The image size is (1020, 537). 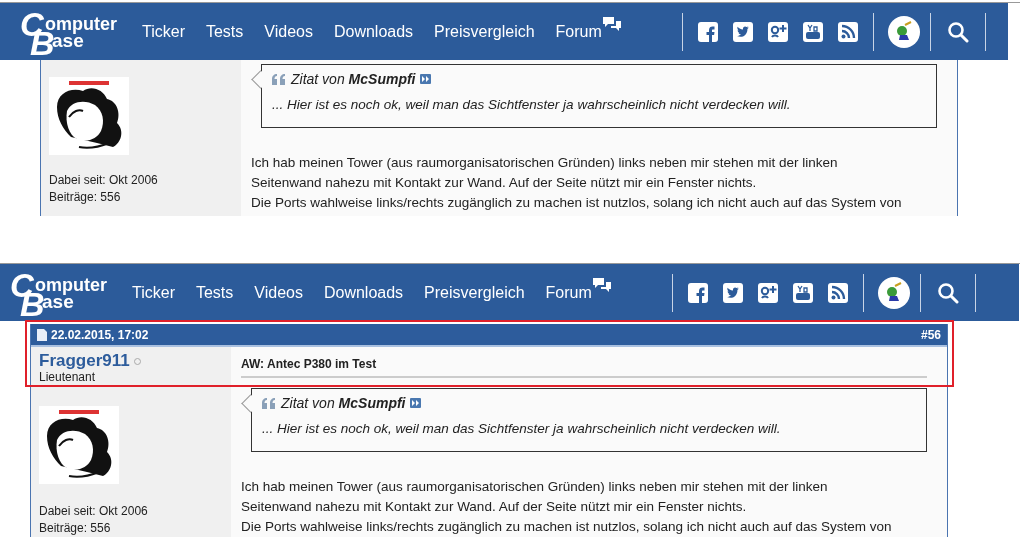 I want to click on user-rank: Lieutenant, so click(x=68, y=377).